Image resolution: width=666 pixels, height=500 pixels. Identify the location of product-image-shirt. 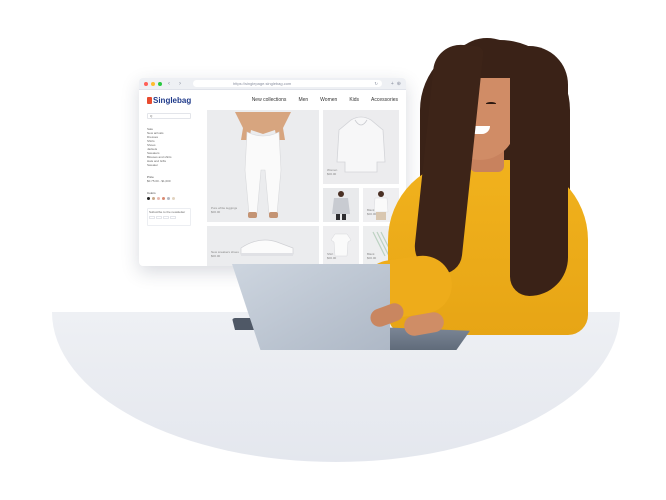
(341, 246).